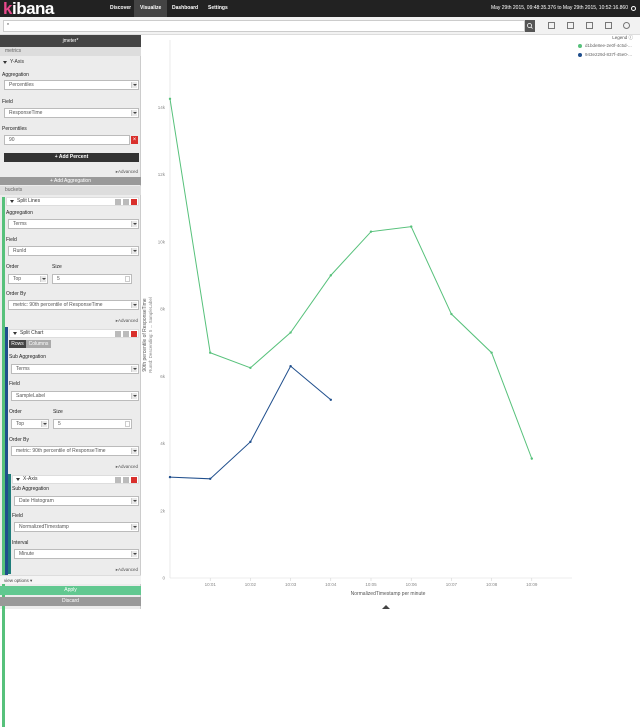 The height and width of the screenshot is (727, 640). What do you see at coordinates (151, 8) in the screenshot?
I see `nav-tab-visualize: Visualize` at bounding box center [151, 8].